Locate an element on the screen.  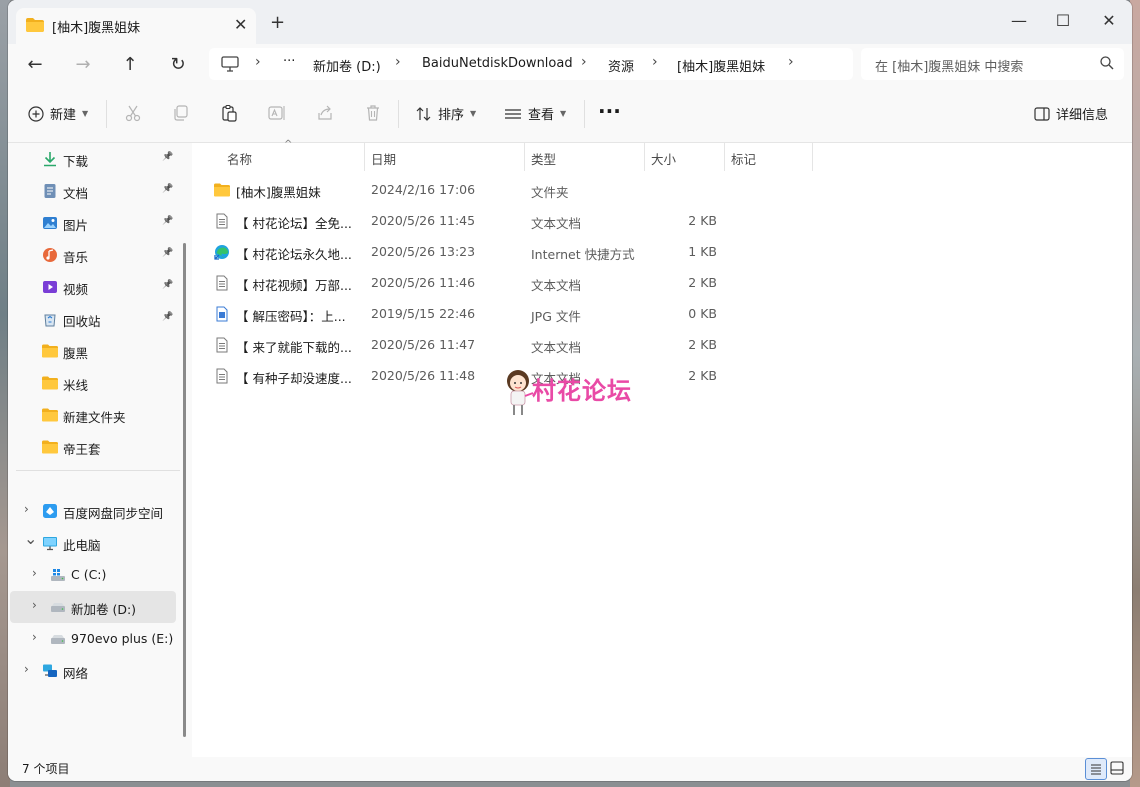
breadcrumb-more: ··· is located at coordinates (289, 61).